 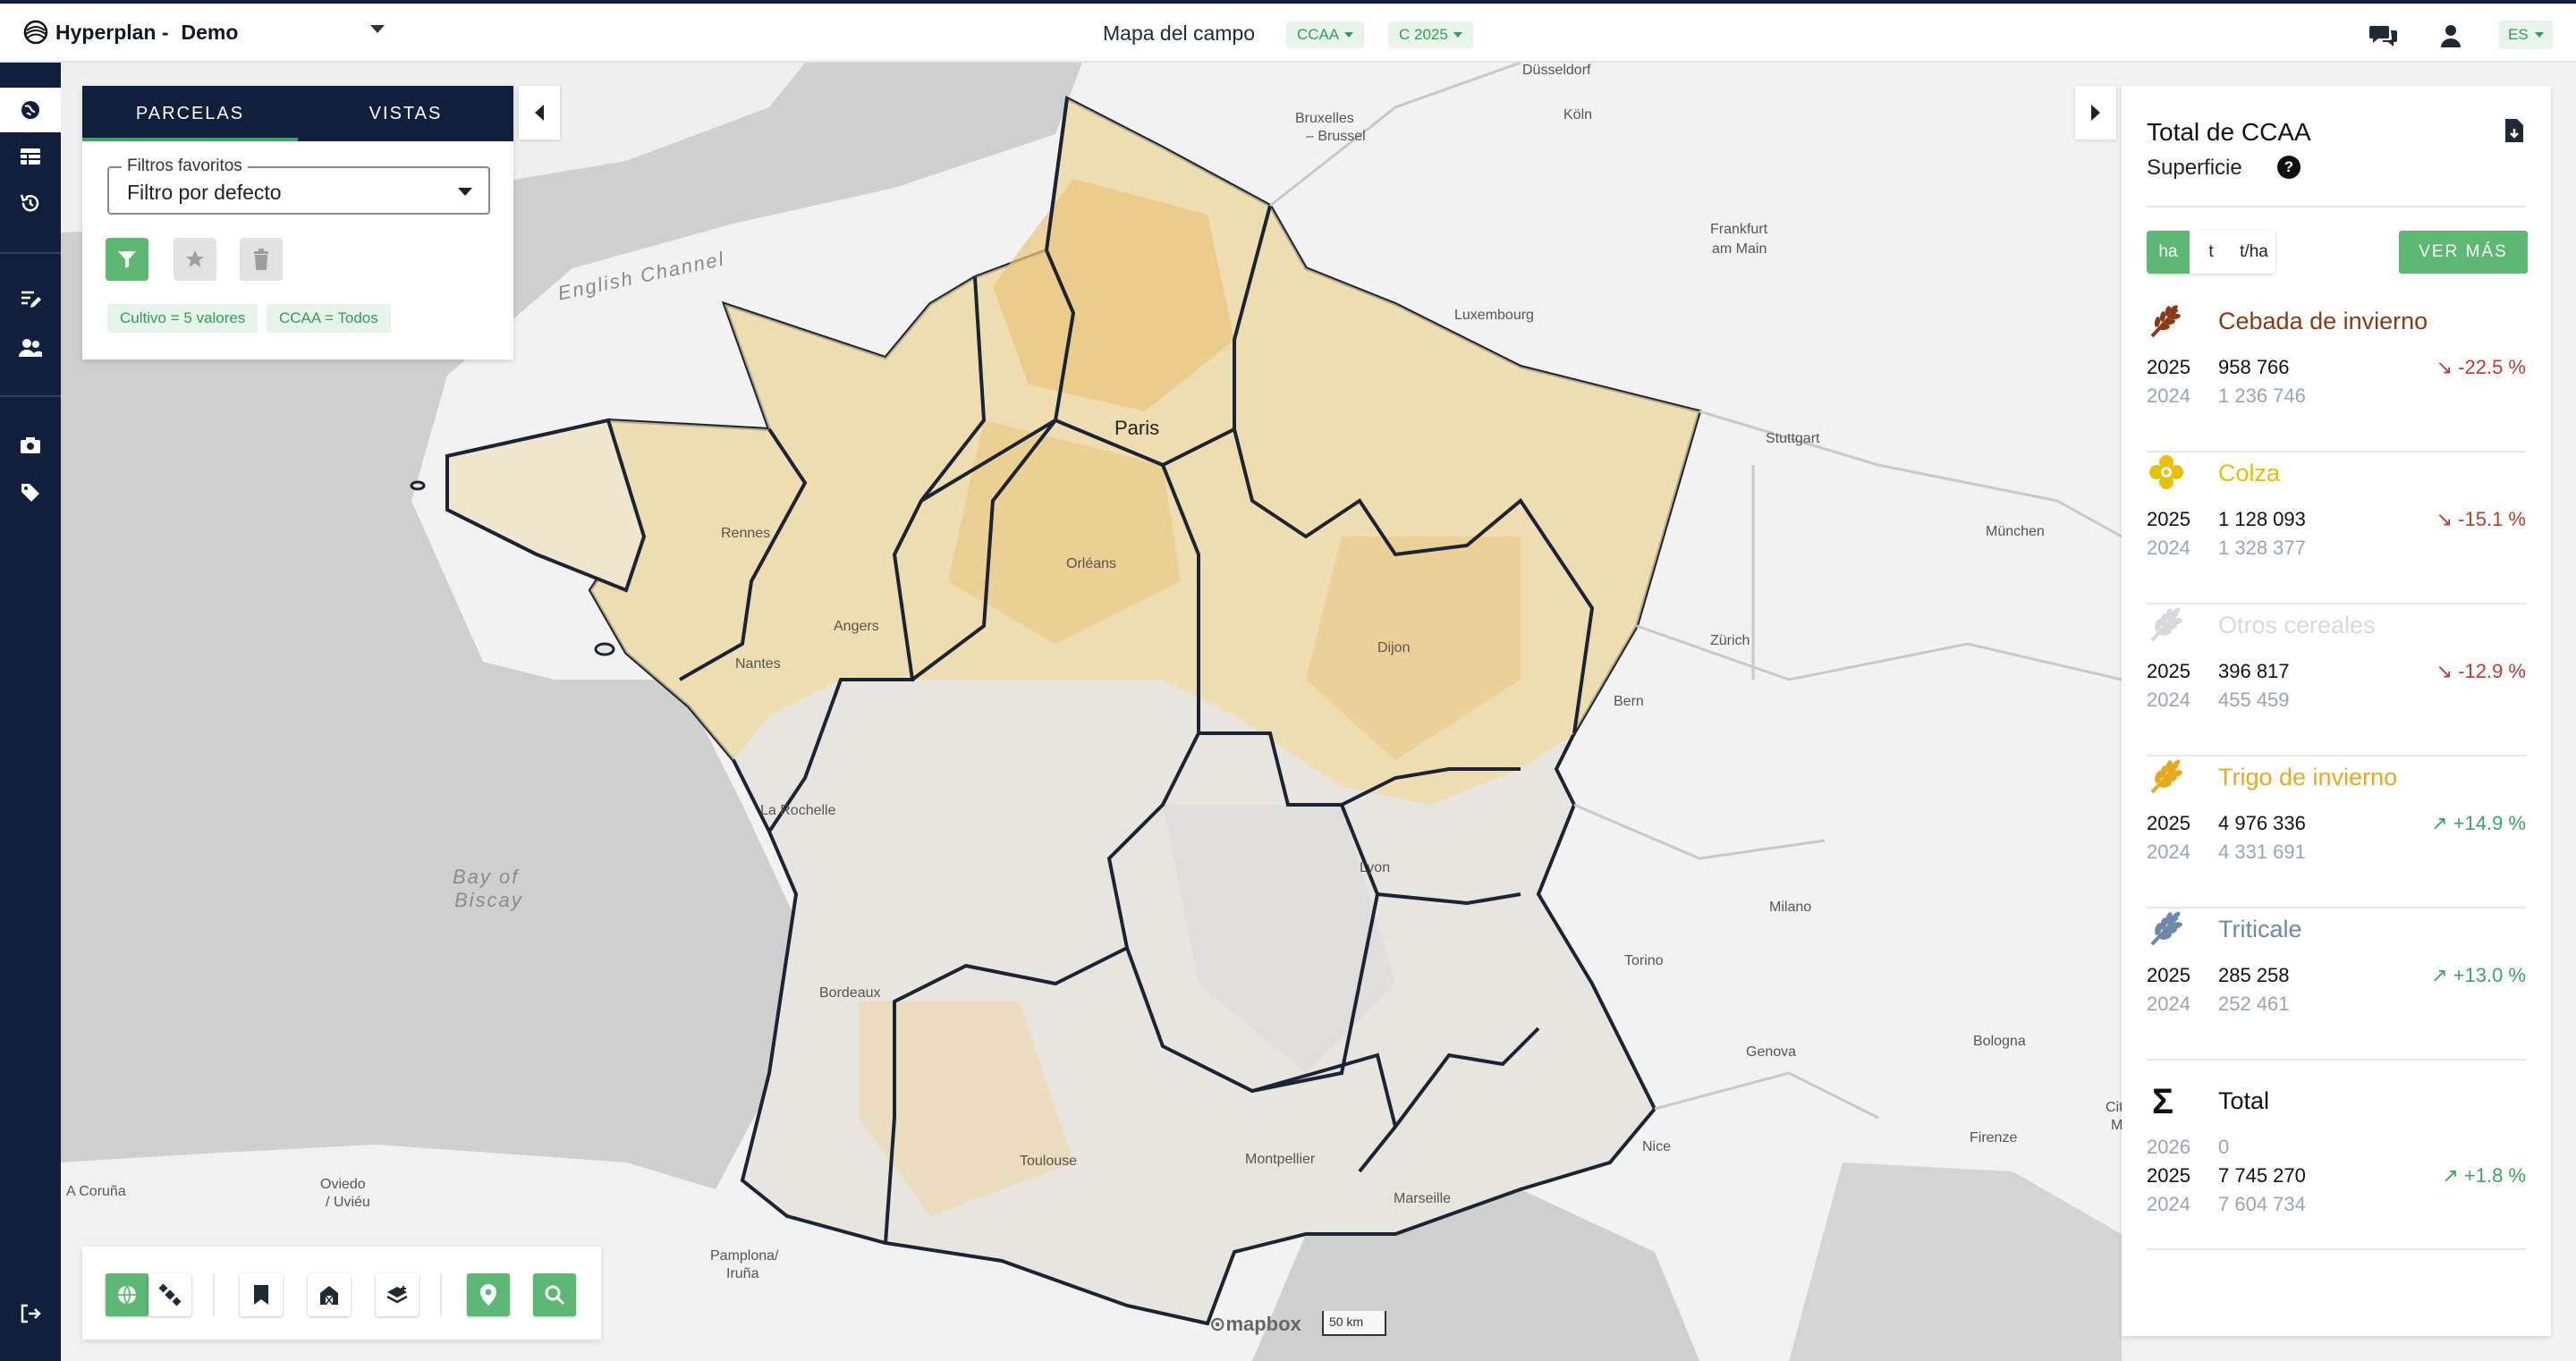 I want to click on row-change: ↗ +13.0 %, so click(x=2470, y=975).